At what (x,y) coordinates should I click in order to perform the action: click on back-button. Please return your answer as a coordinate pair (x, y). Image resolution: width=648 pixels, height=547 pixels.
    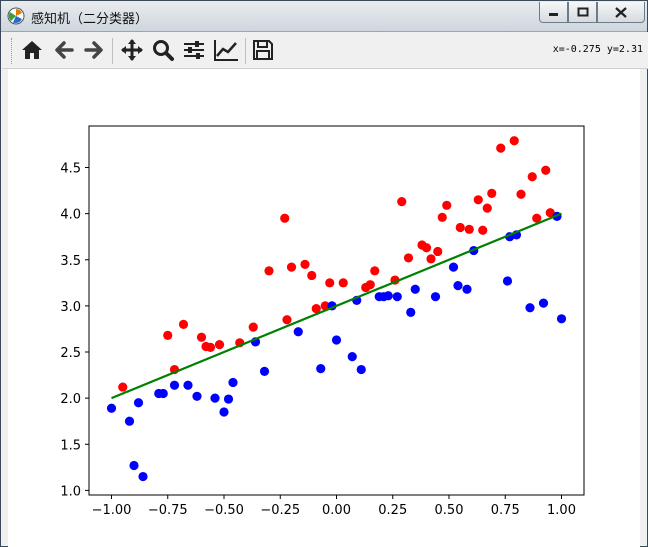
    Looking at the image, I should click on (64, 50).